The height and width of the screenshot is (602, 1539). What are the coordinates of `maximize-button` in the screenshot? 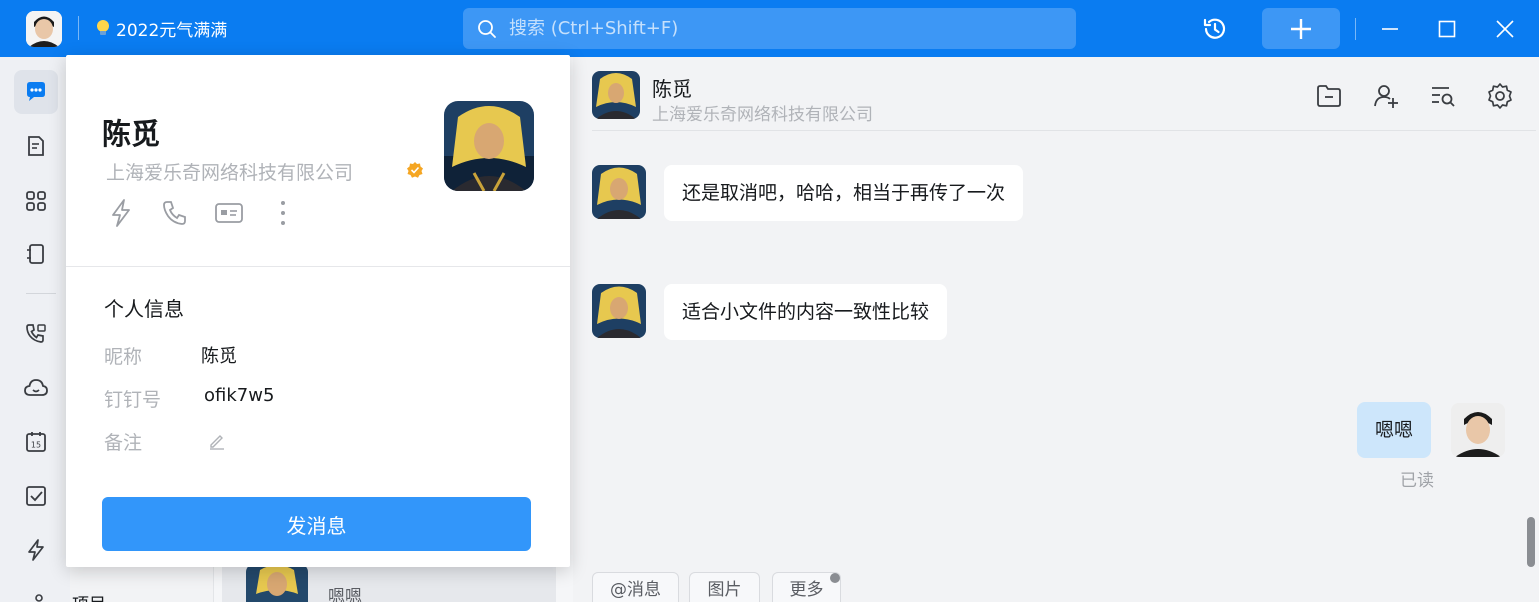 It's located at (1447, 29).